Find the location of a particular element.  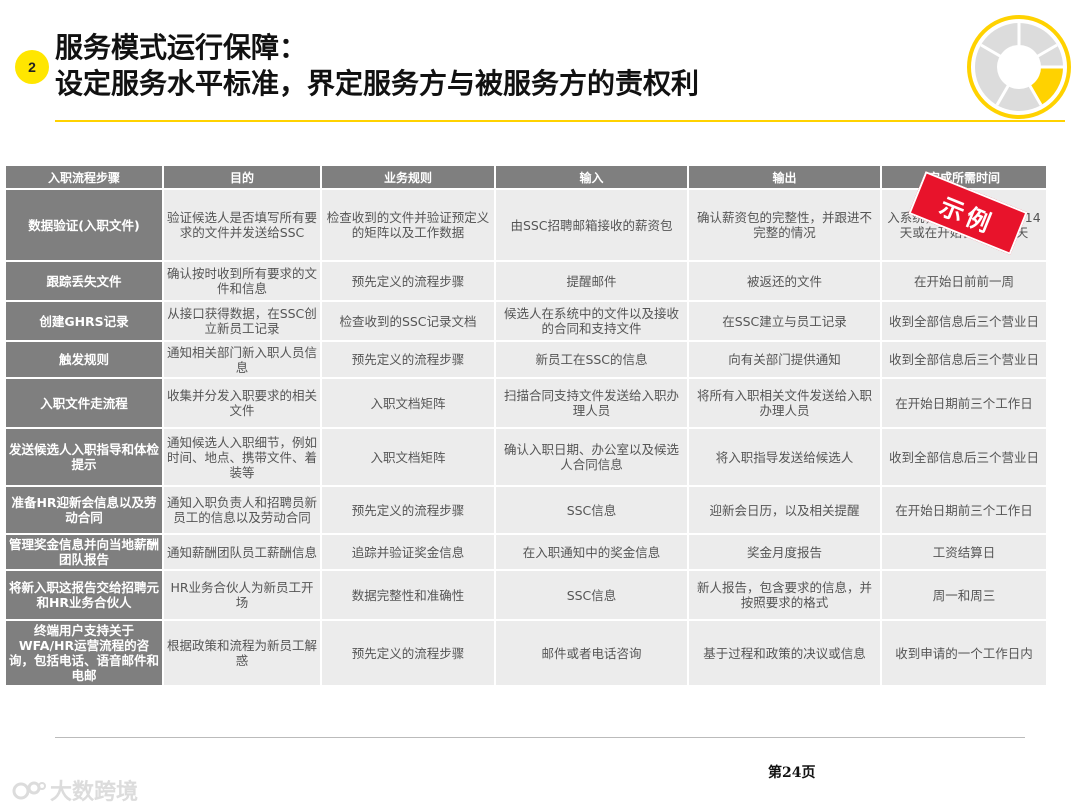

step-cell: 跟踪丢失文件 is located at coordinates (84, 281).